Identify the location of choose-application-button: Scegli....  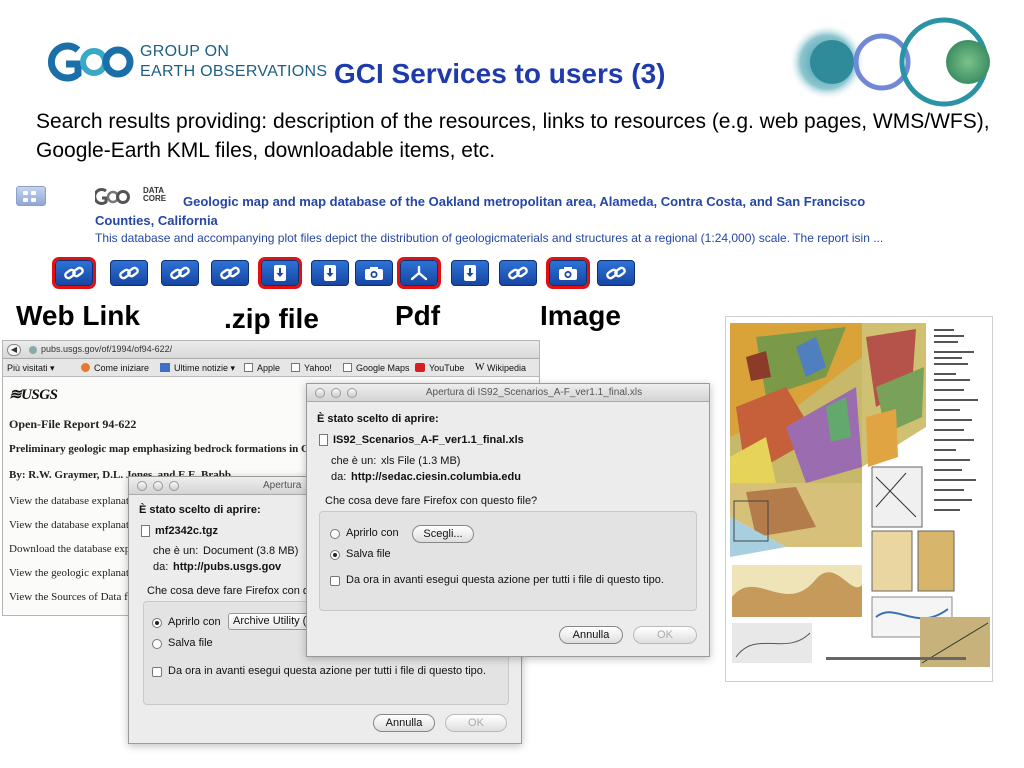
(443, 534).